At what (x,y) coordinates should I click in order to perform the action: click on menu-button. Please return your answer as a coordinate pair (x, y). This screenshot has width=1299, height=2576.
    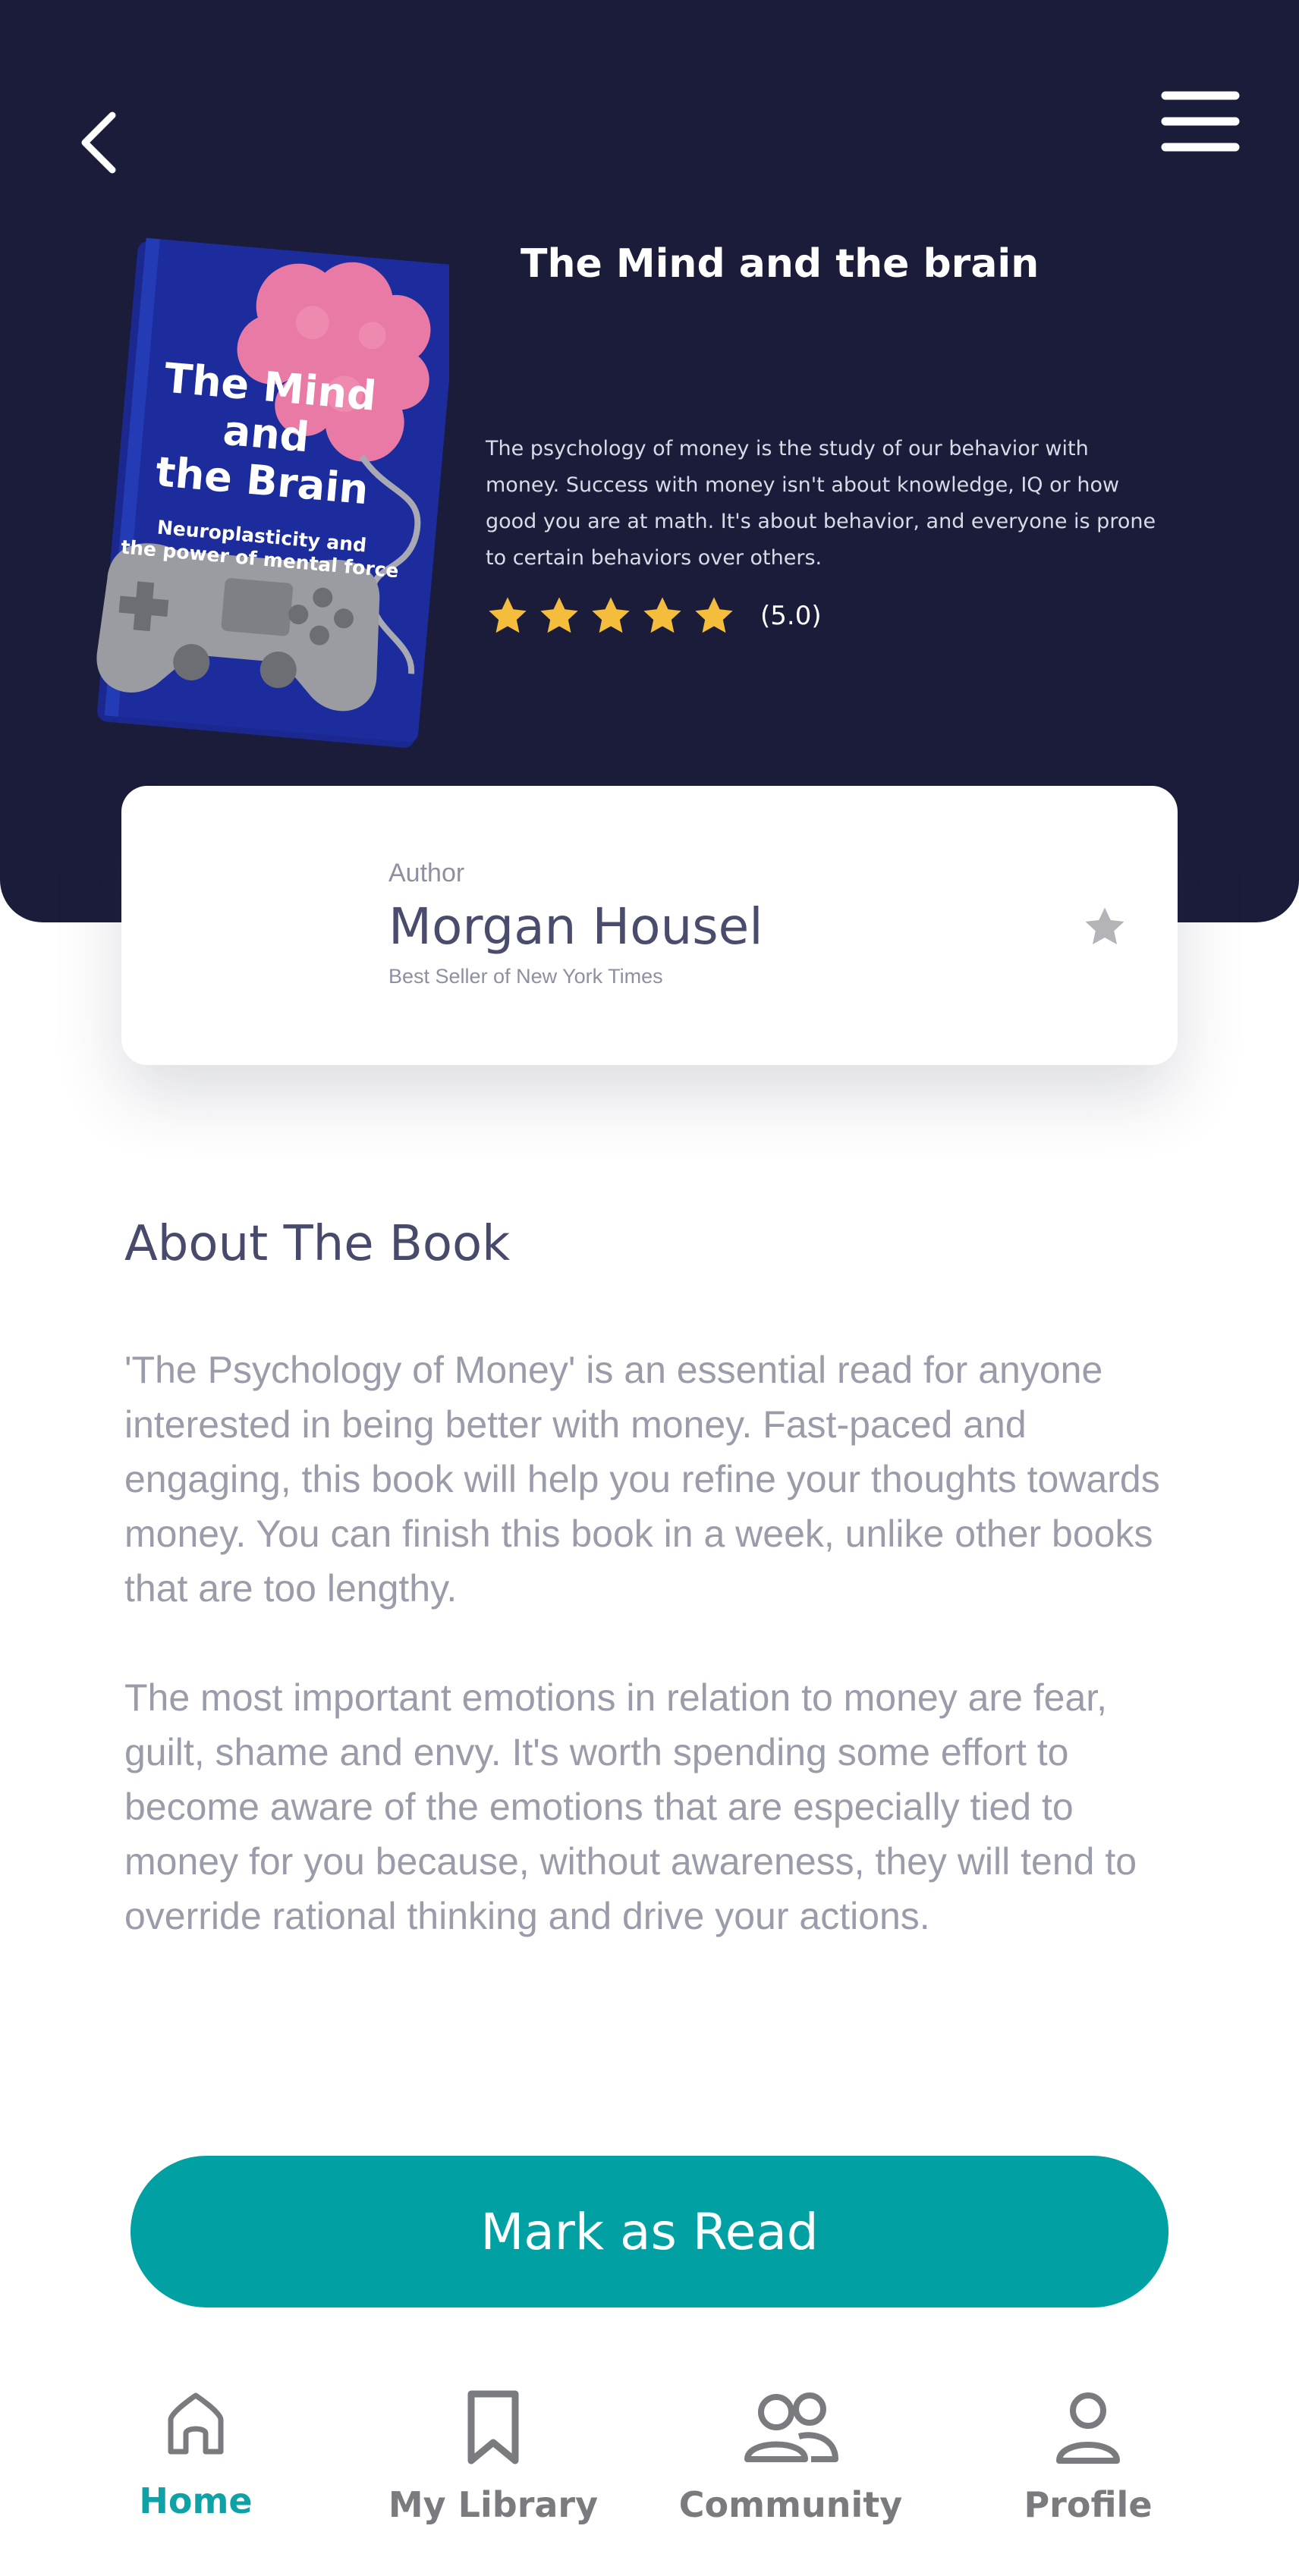
    Looking at the image, I should click on (1200, 121).